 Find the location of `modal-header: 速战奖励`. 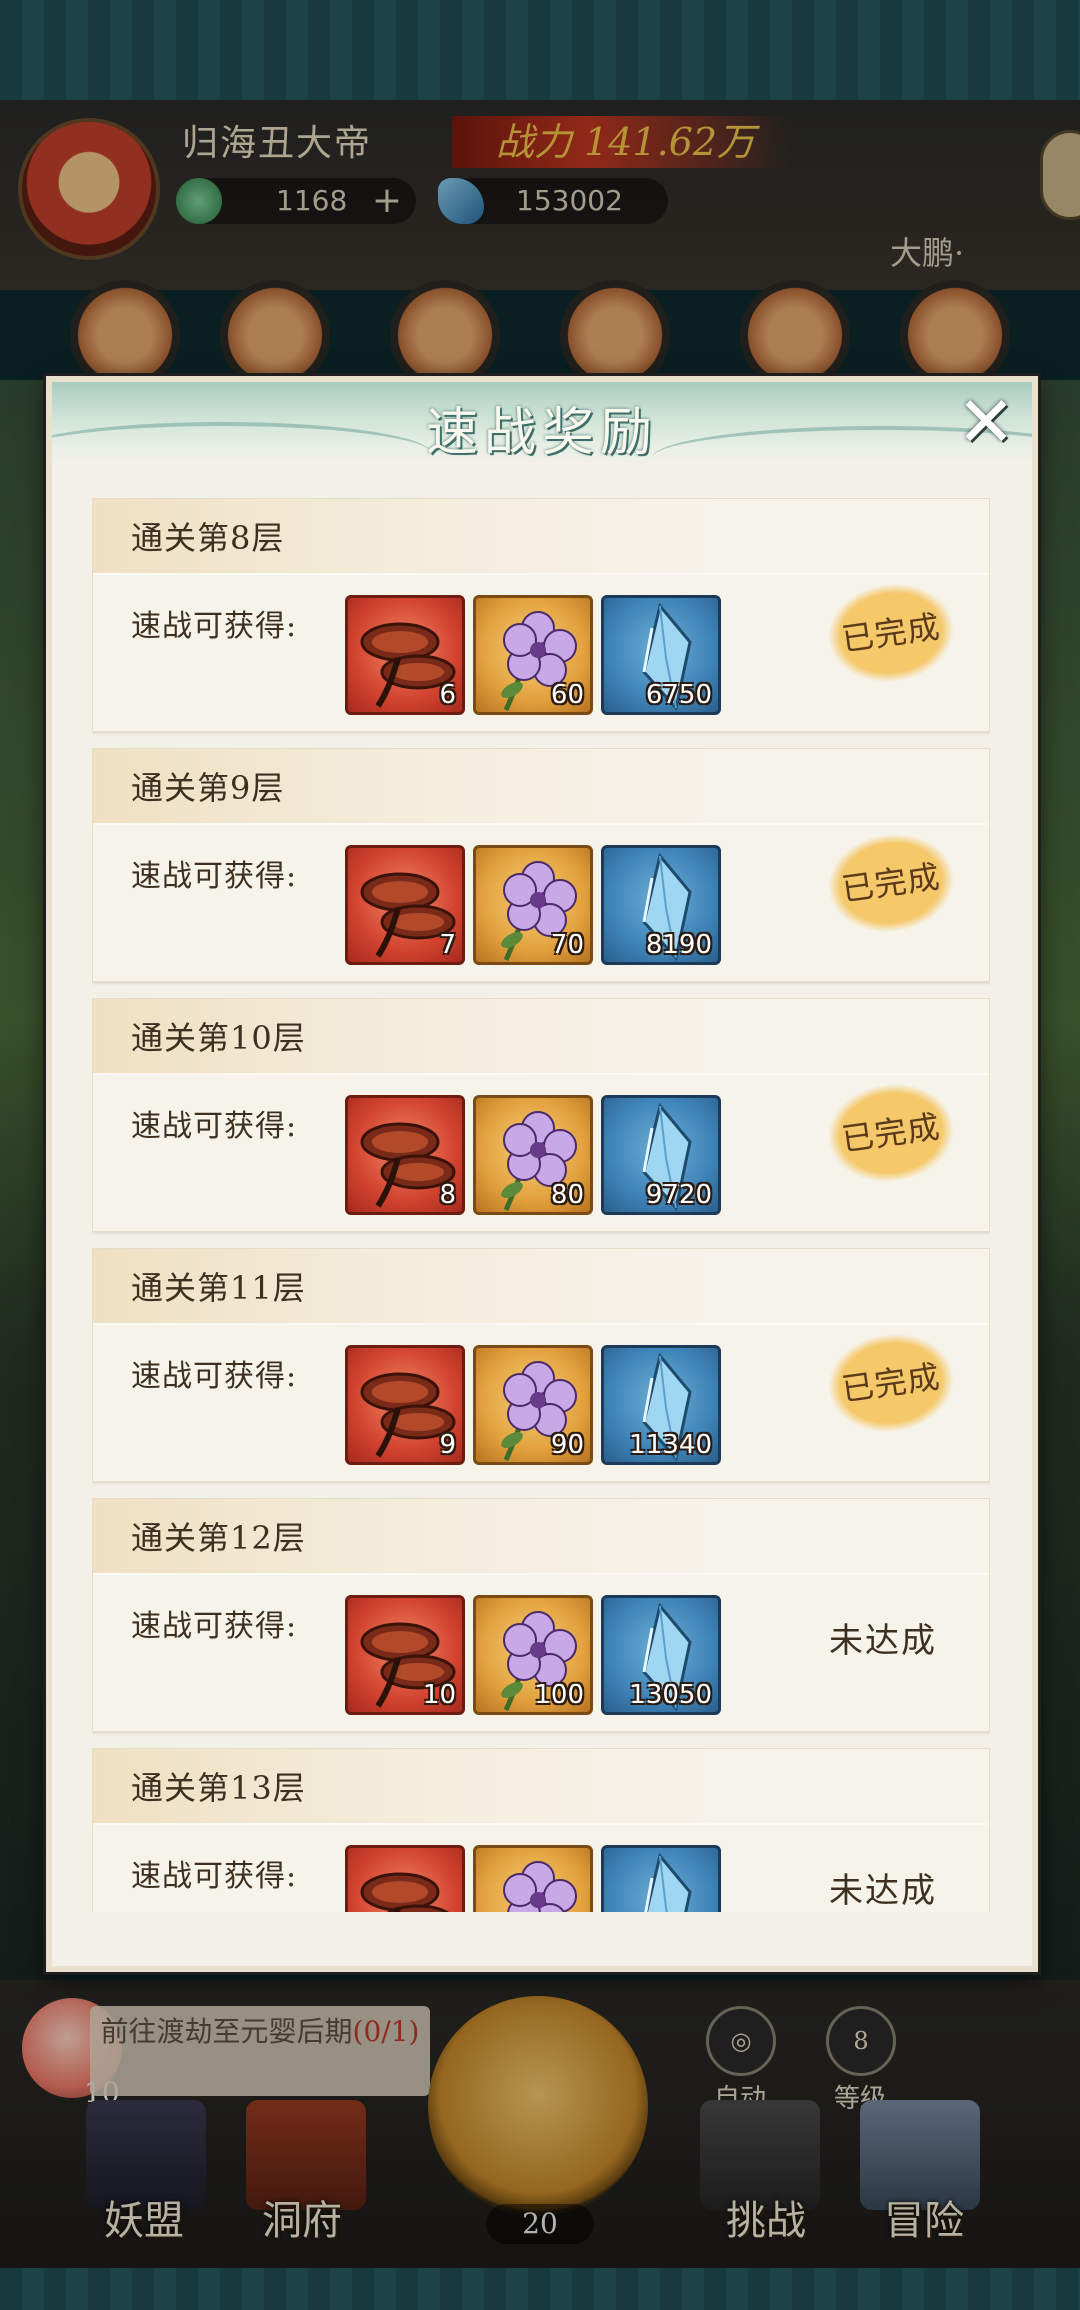

modal-header: 速战奖励 is located at coordinates (542, 422).